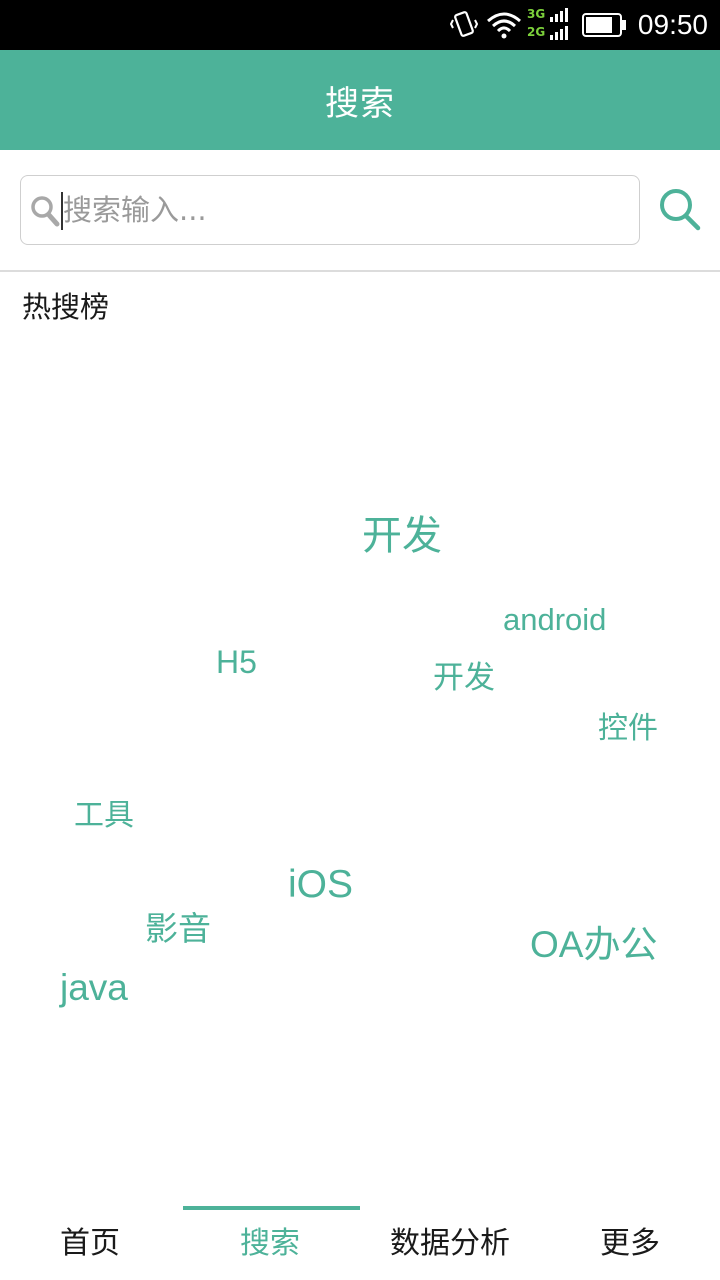 This screenshot has width=720, height=1280. I want to click on hot-tag: iOS, so click(320, 885).